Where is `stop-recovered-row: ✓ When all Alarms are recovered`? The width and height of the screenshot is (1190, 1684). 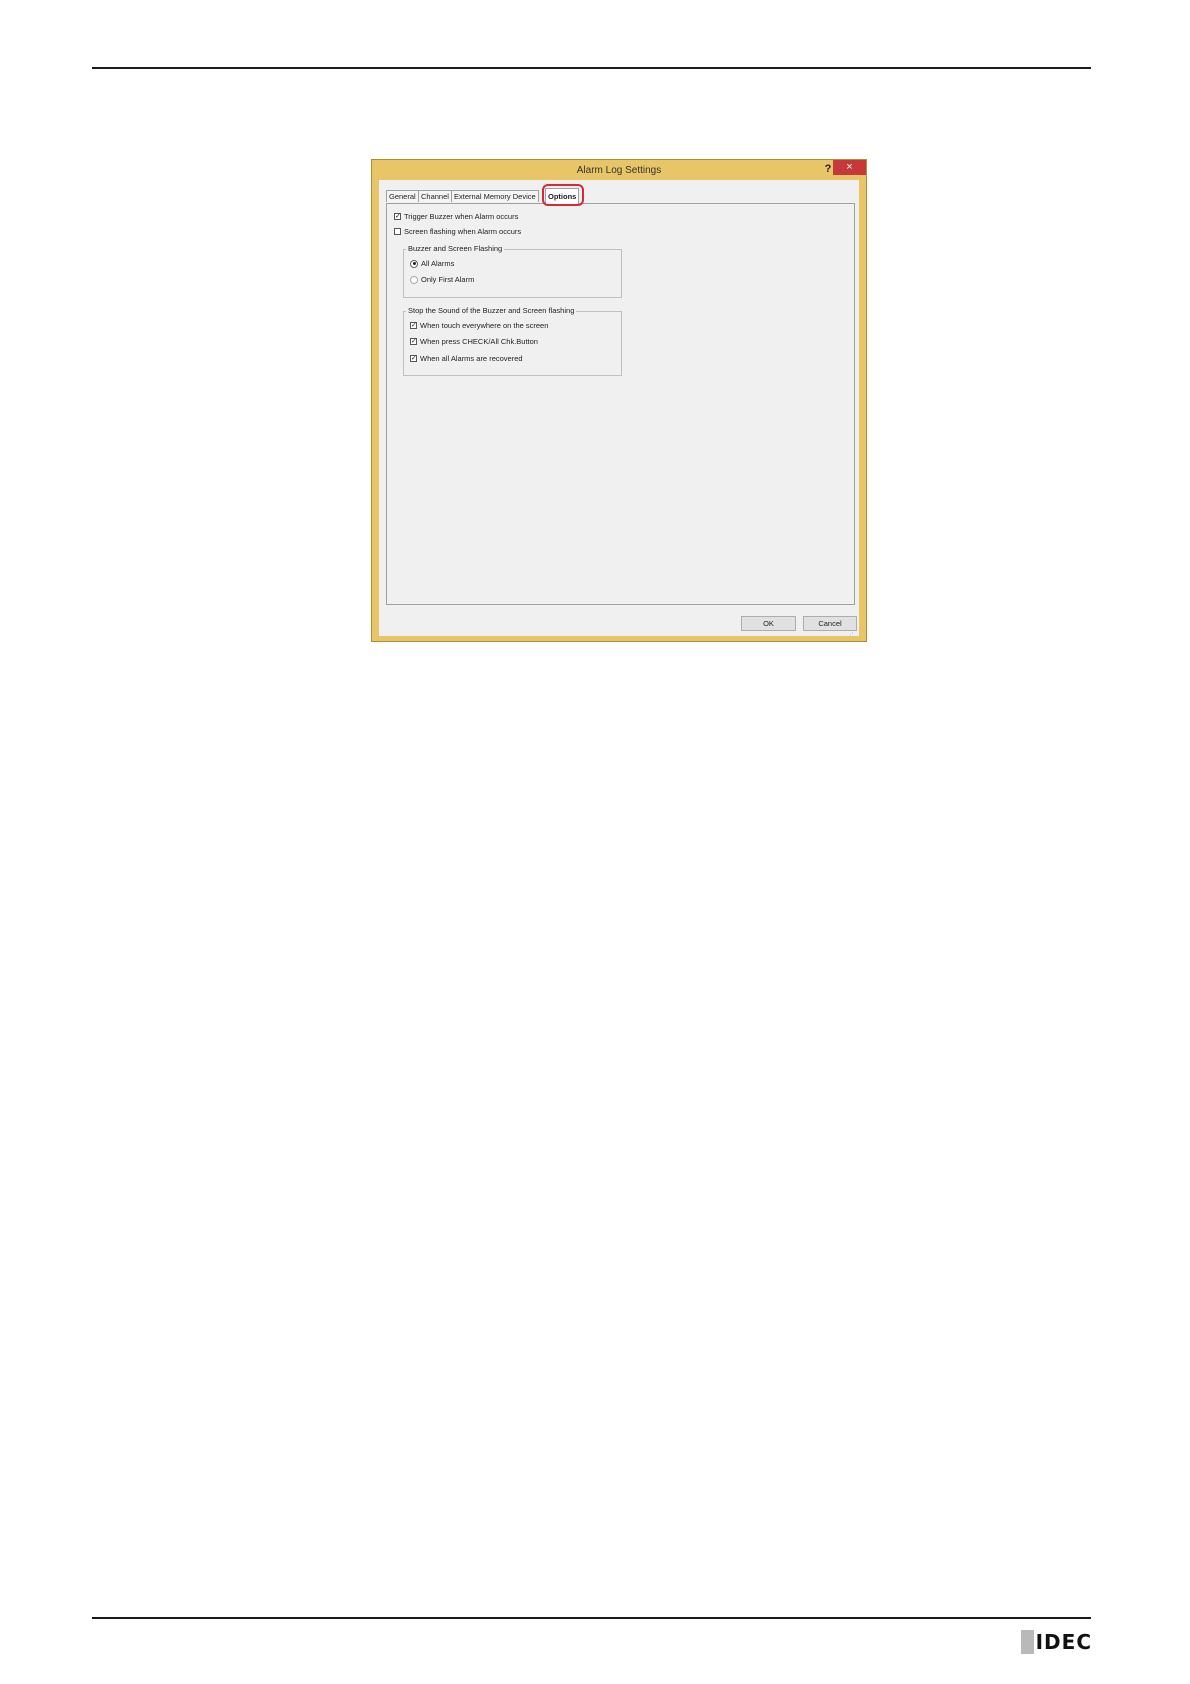
stop-recovered-row: ✓ When all Alarms are recovered is located at coordinates (466, 358).